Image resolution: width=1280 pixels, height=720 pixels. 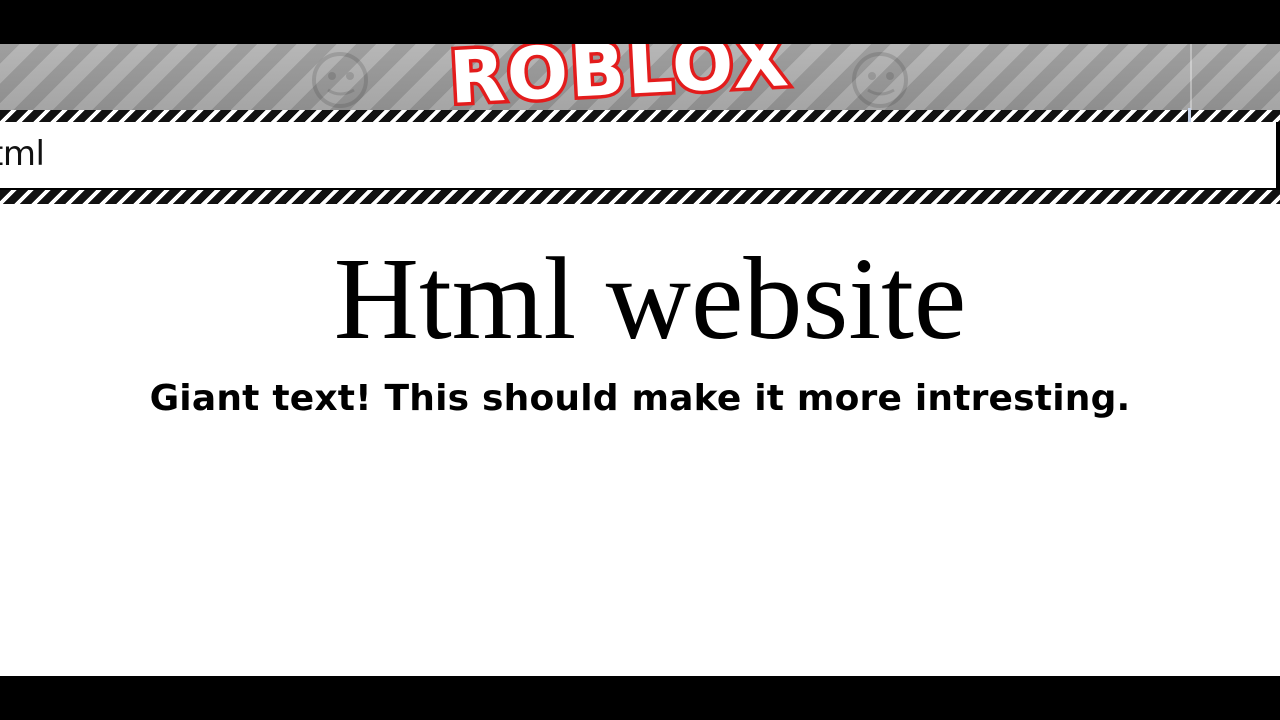 What do you see at coordinates (640, 698) in the screenshot?
I see `letterbox-bottom` at bounding box center [640, 698].